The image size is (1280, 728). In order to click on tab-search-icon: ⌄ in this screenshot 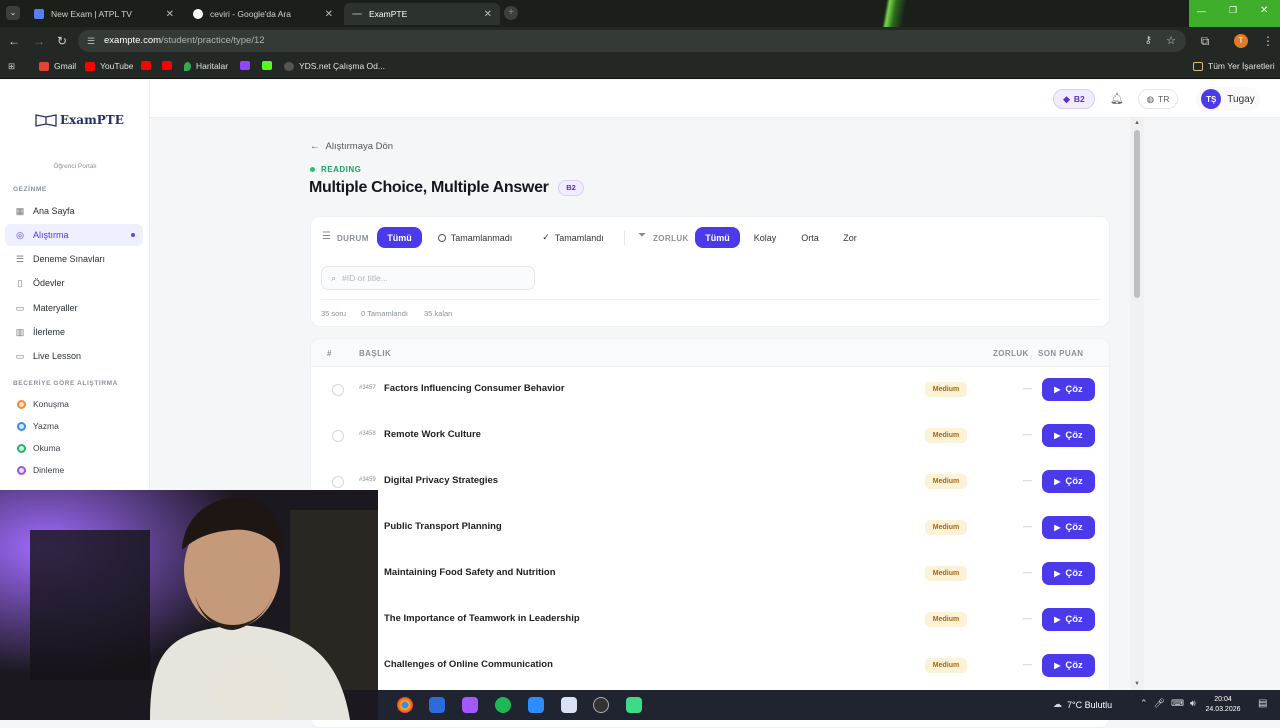, I will do `click(13, 13)`.